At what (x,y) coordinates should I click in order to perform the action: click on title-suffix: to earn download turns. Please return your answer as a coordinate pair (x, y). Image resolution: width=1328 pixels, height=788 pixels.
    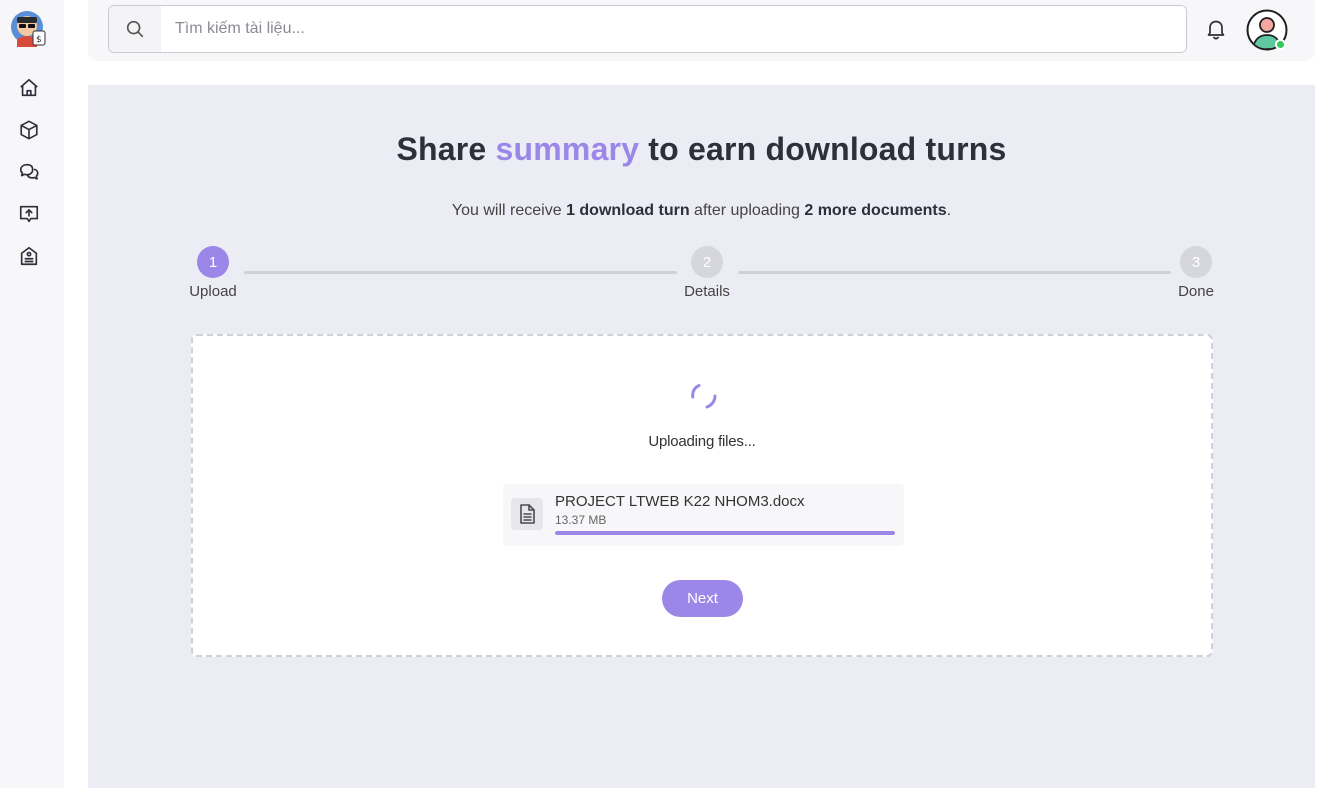
    Looking at the image, I should click on (823, 149).